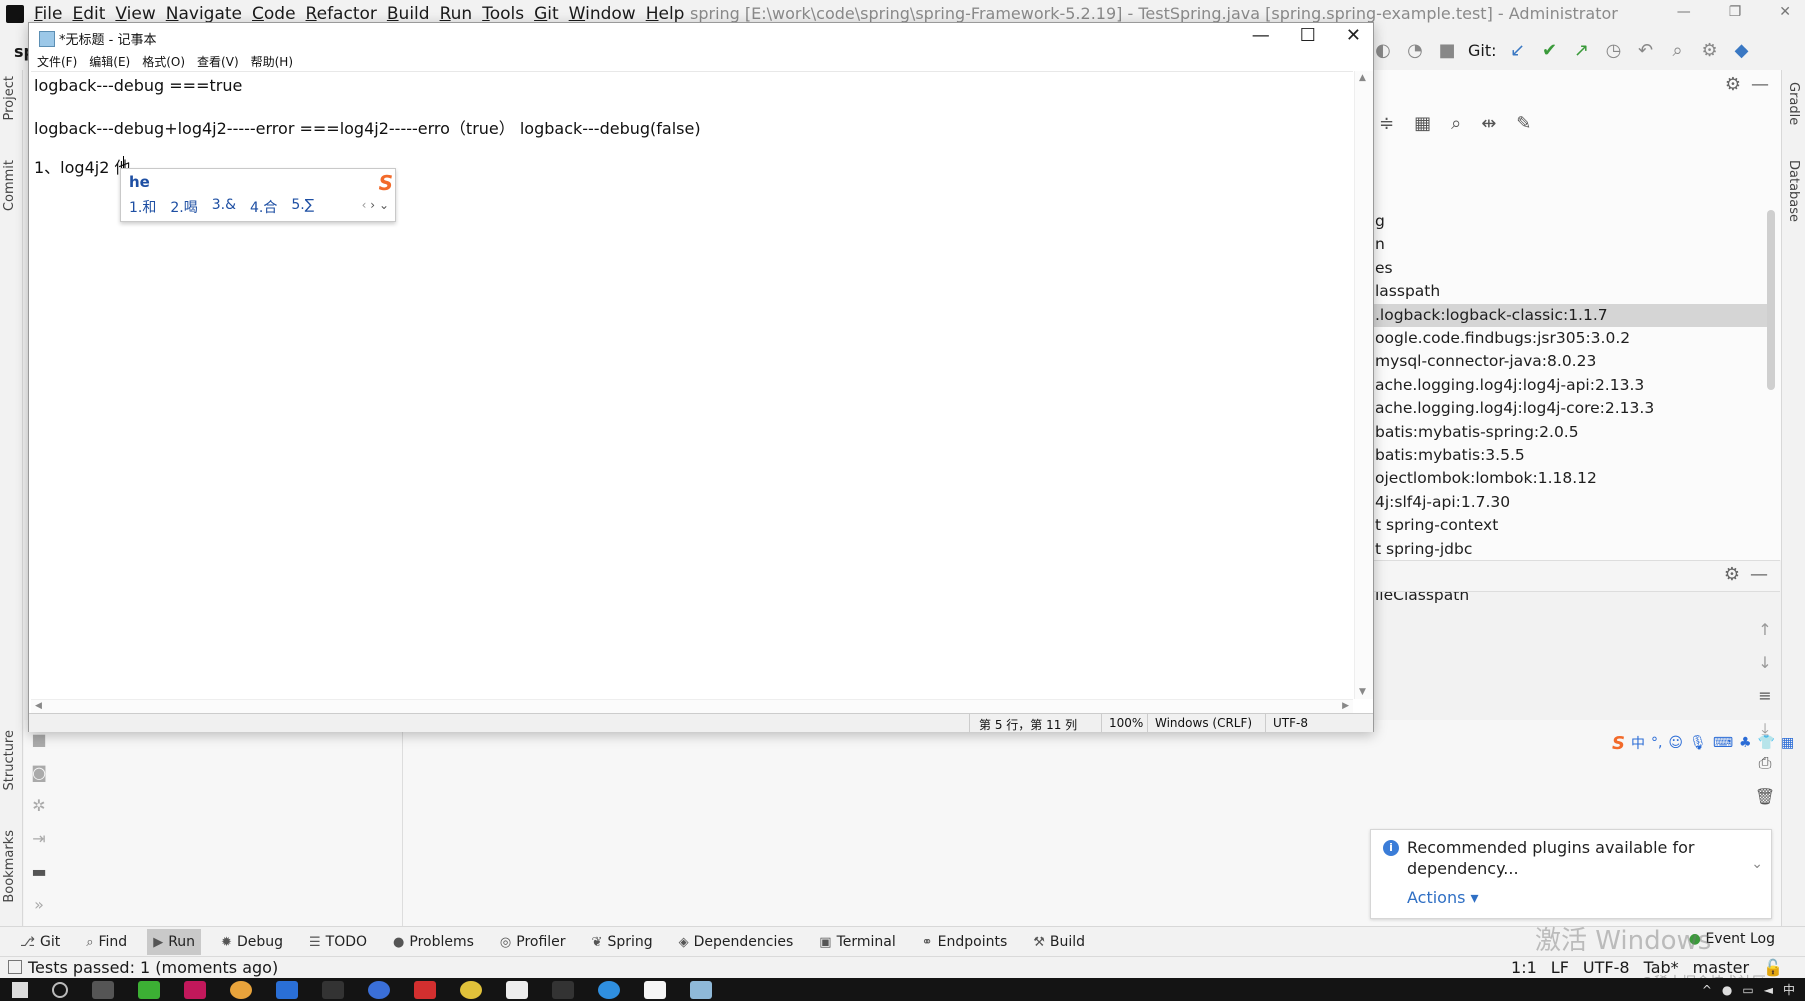 The width and height of the screenshot is (1805, 1001). Describe the element at coordinates (209, 14) in the screenshot. I see `menu-navigate: Navigate` at that location.